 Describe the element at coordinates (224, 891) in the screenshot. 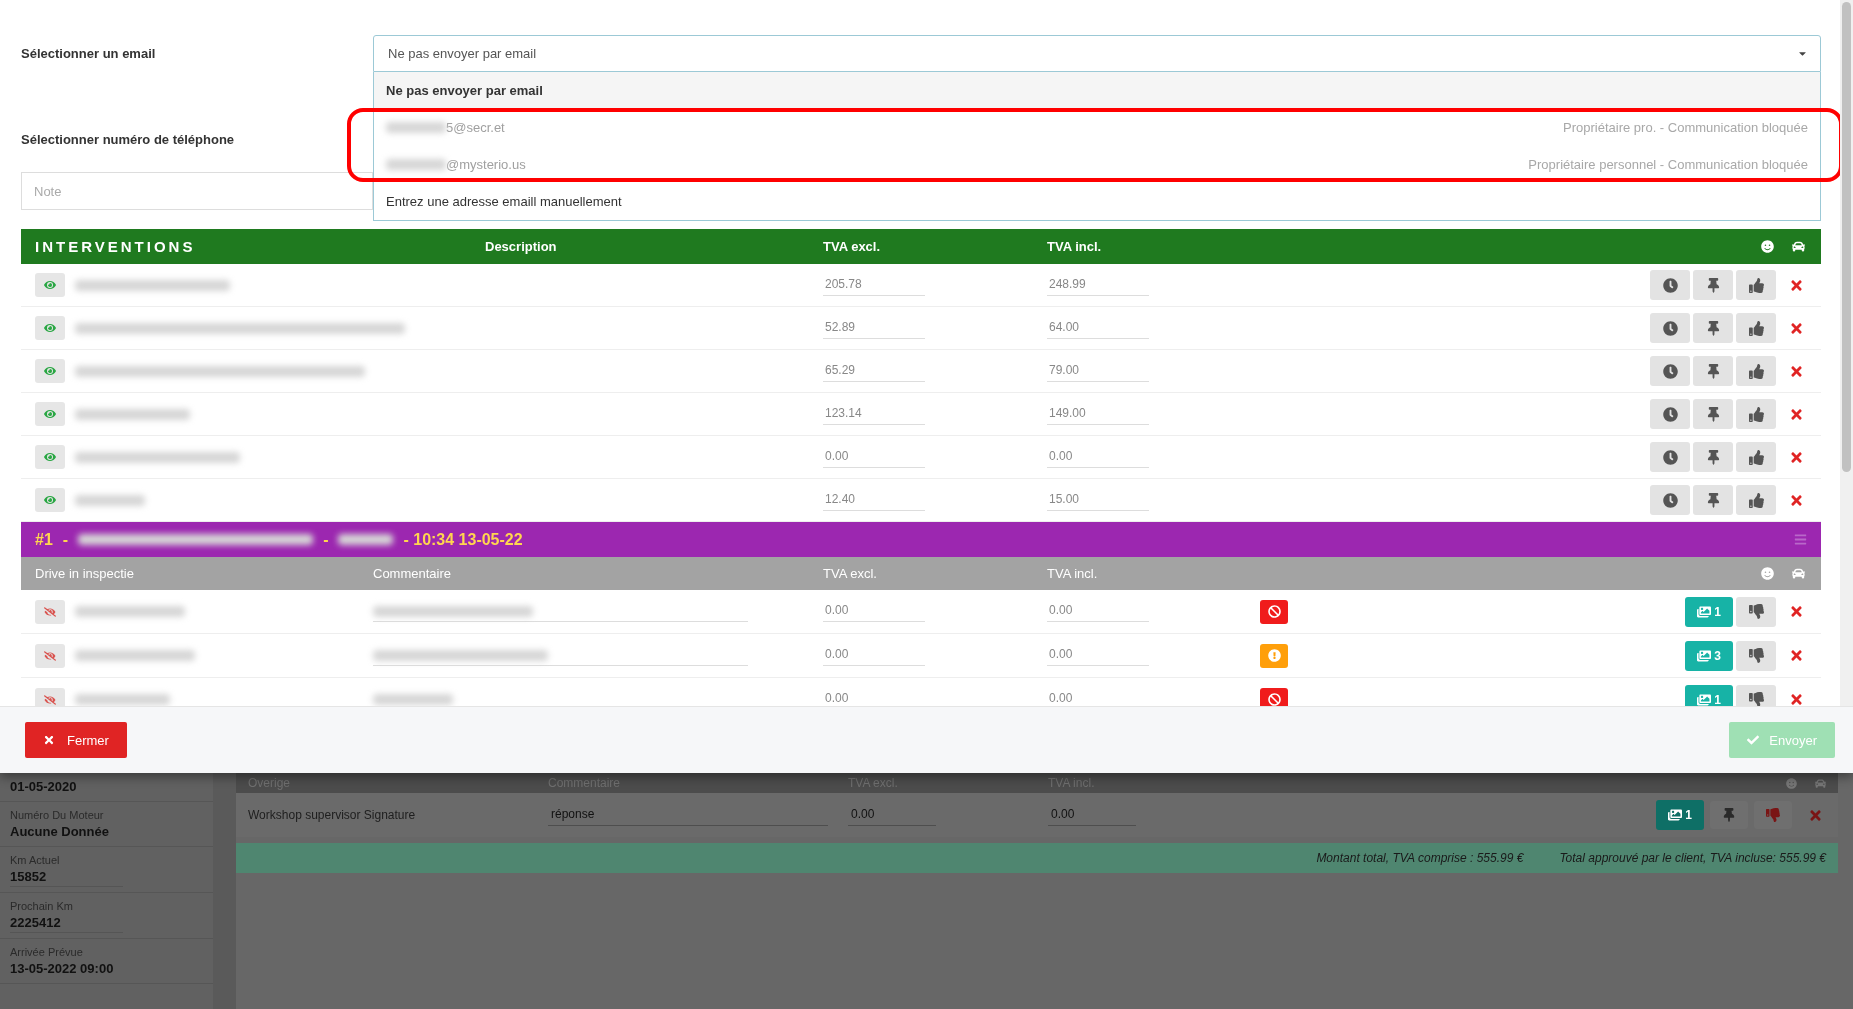

I see `sidebar-scrollbar` at that location.